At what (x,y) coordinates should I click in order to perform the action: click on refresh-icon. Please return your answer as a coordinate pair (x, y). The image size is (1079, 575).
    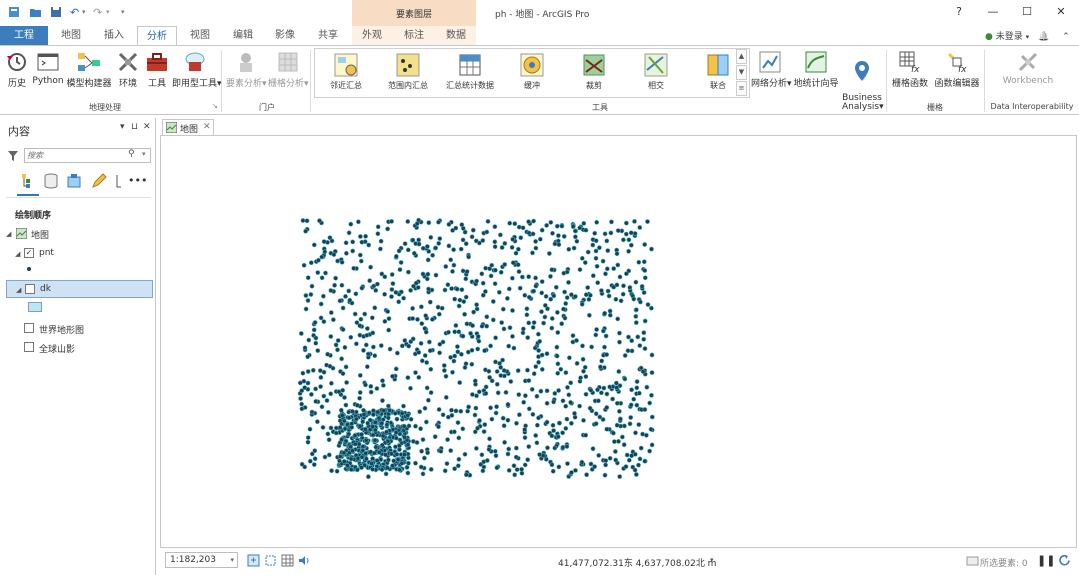
    Looking at the image, I should click on (1064, 560).